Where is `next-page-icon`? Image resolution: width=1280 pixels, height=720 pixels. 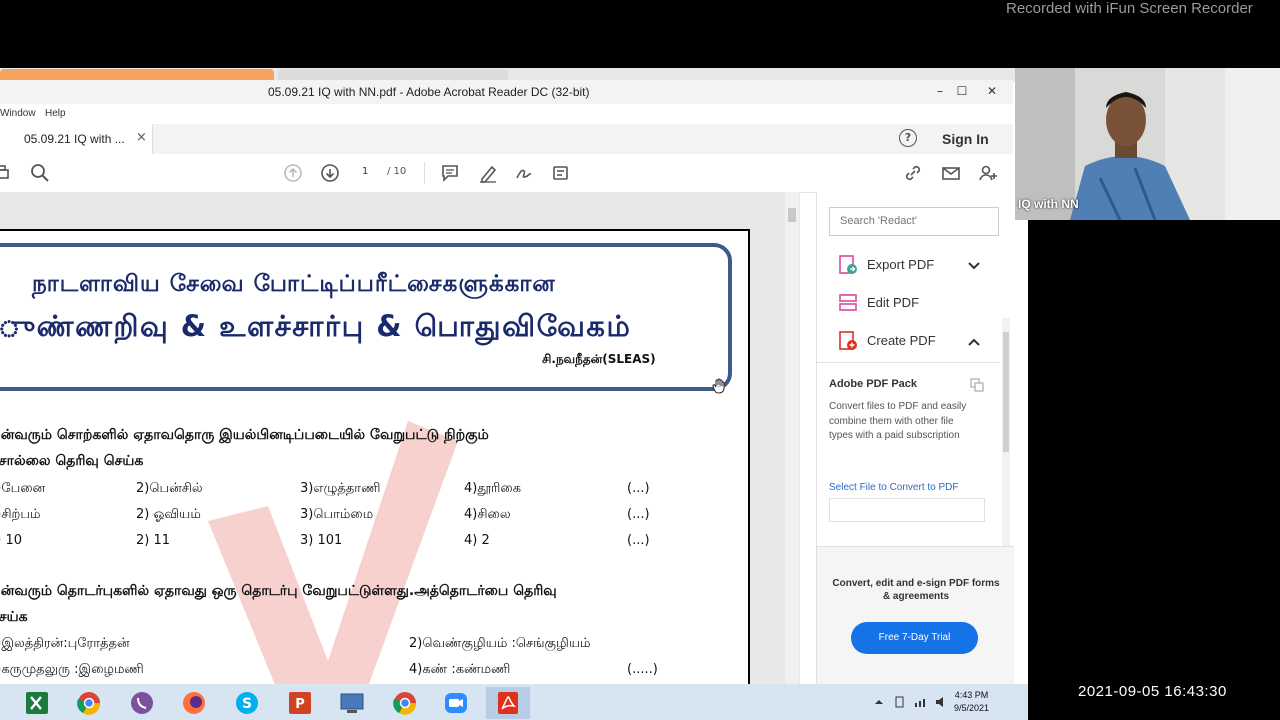 next-page-icon is located at coordinates (330, 173).